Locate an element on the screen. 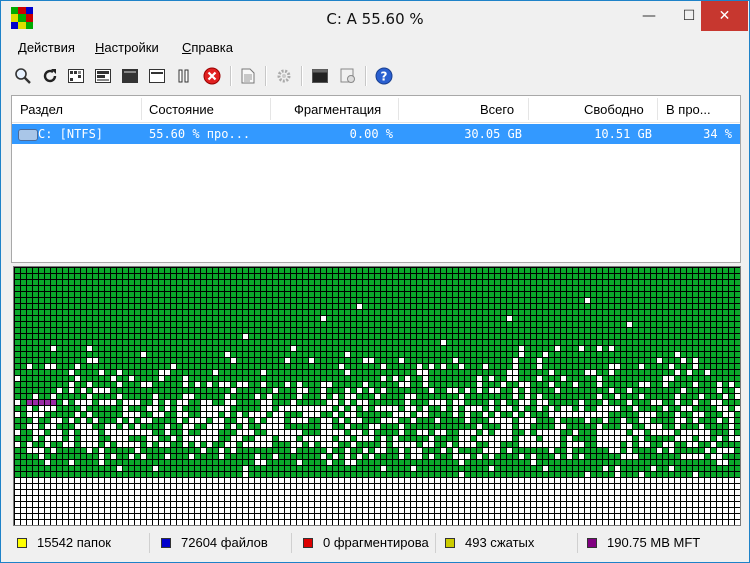  menu-actions: Действия is located at coordinates (46, 47).